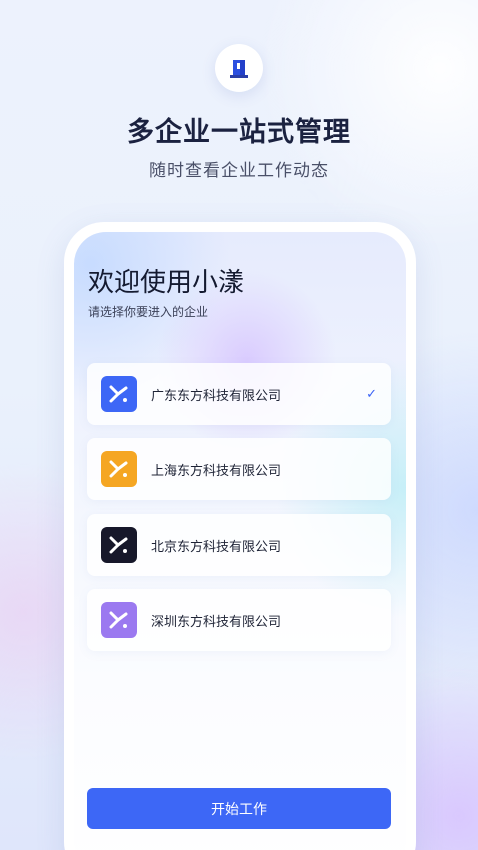 This screenshot has height=850, width=478. What do you see at coordinates (239, 808) in the screenshot?
I see `start-work-button: 开始工作` at bounding box center [239, 808].